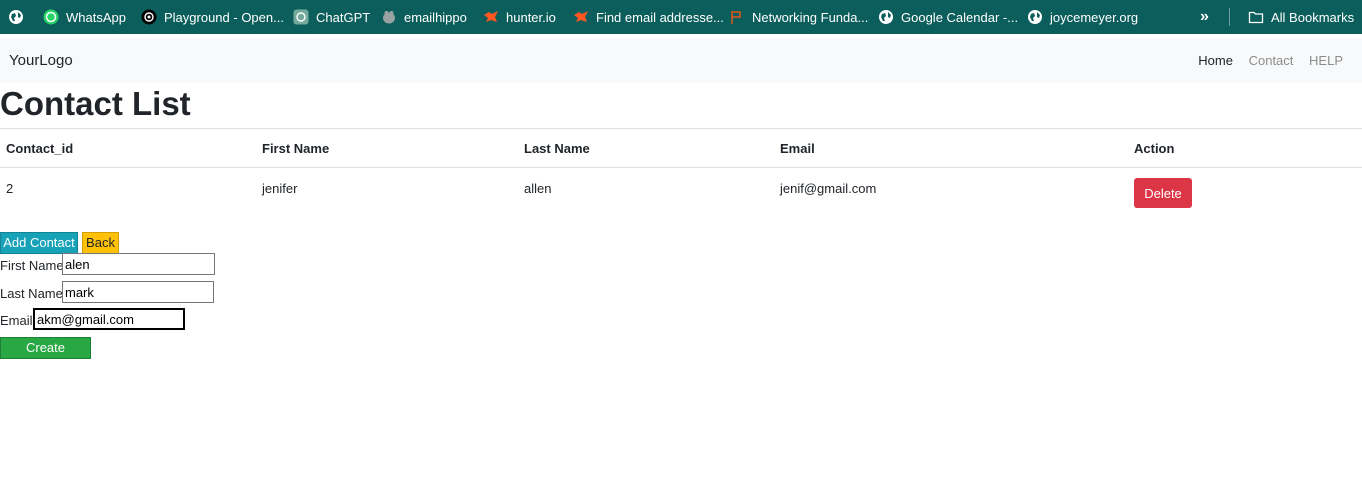 The image size is (1362, 478). Describe the element at coordinates (1326, 60) in the screenshot. I see `nav-link-help: HELP` at that location.